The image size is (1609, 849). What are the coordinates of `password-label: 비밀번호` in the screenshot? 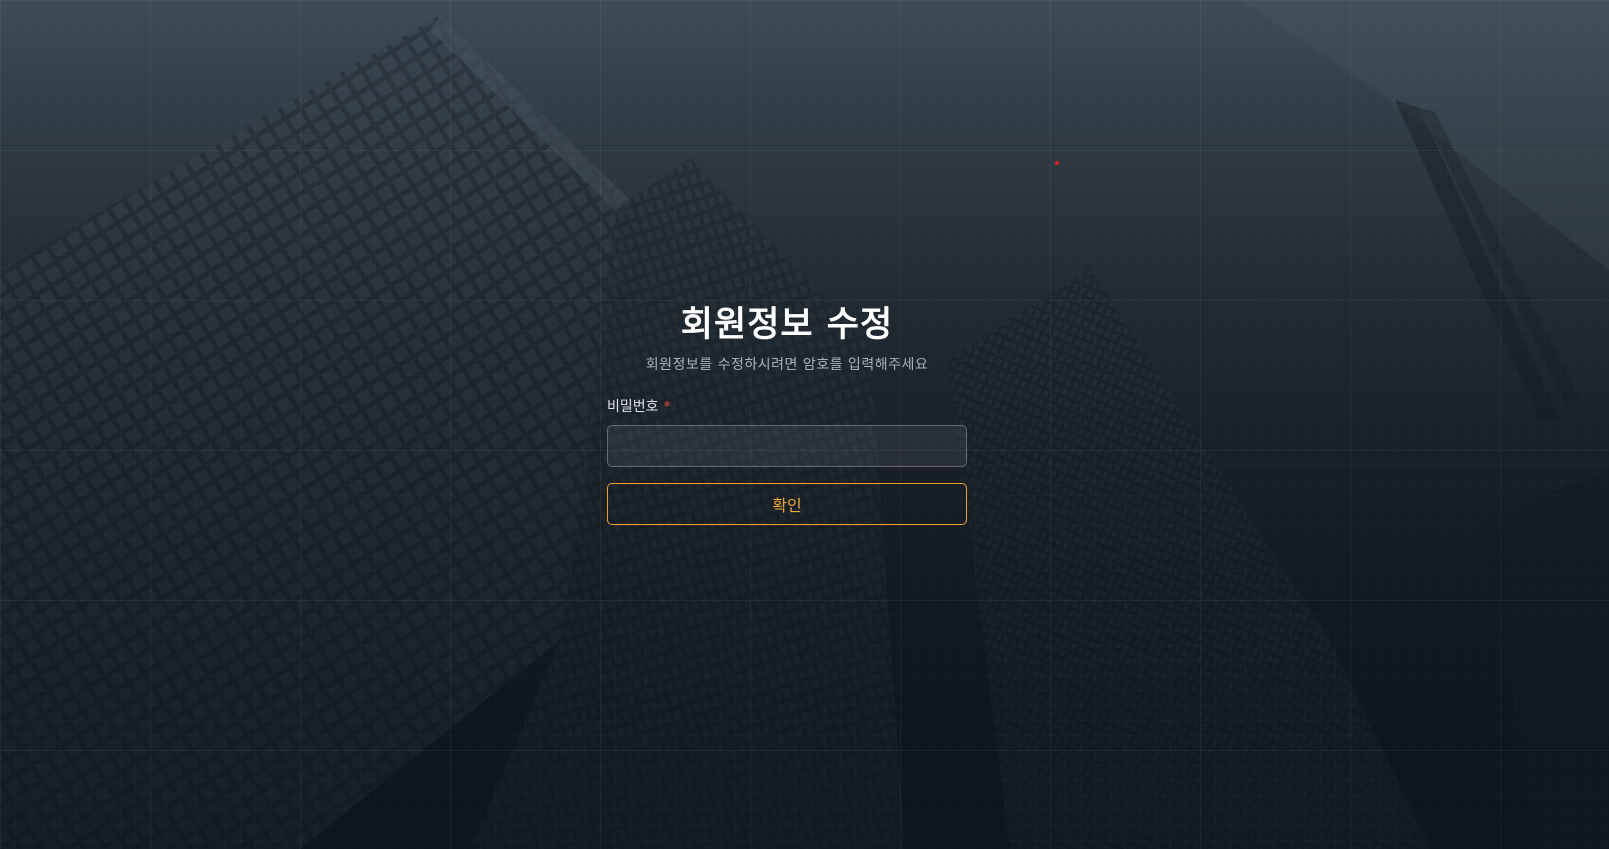 It's located at (633, 407).